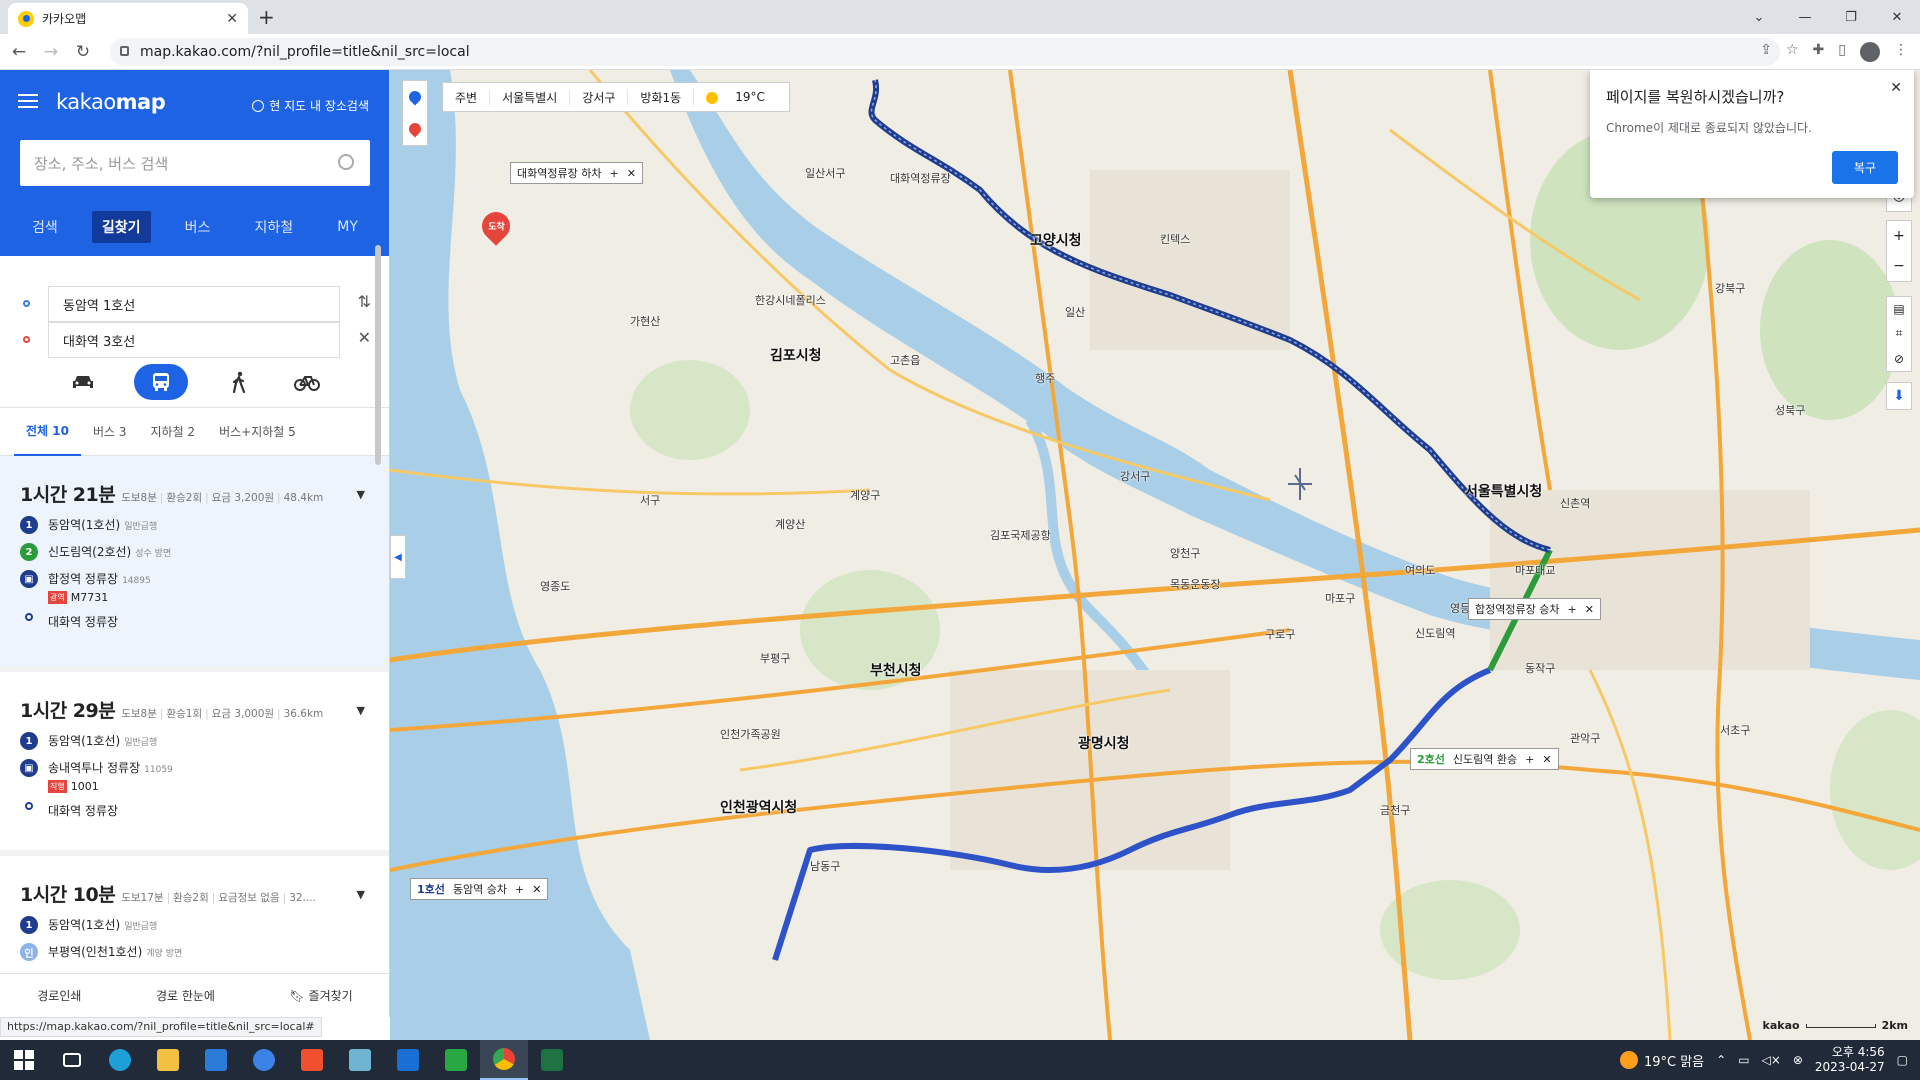  I want to click on map-place-label: 대화역정류장, so click(920, 178).